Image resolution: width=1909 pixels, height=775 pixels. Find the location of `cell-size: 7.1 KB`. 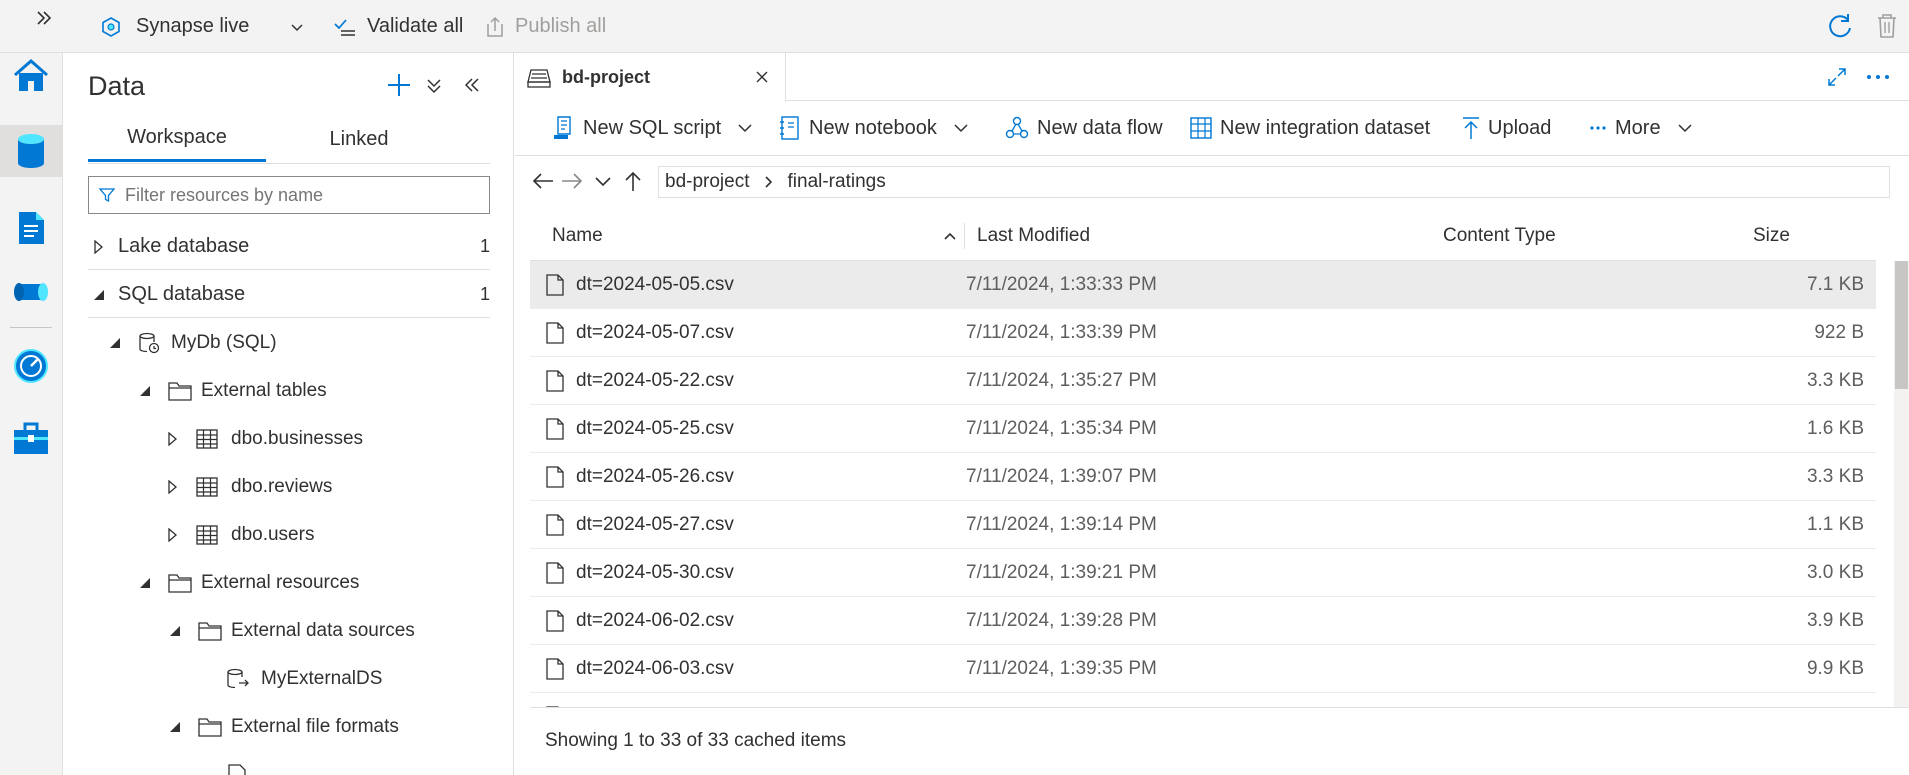

cell-size: 7.1 KB is located at coordinates (1835, 284).